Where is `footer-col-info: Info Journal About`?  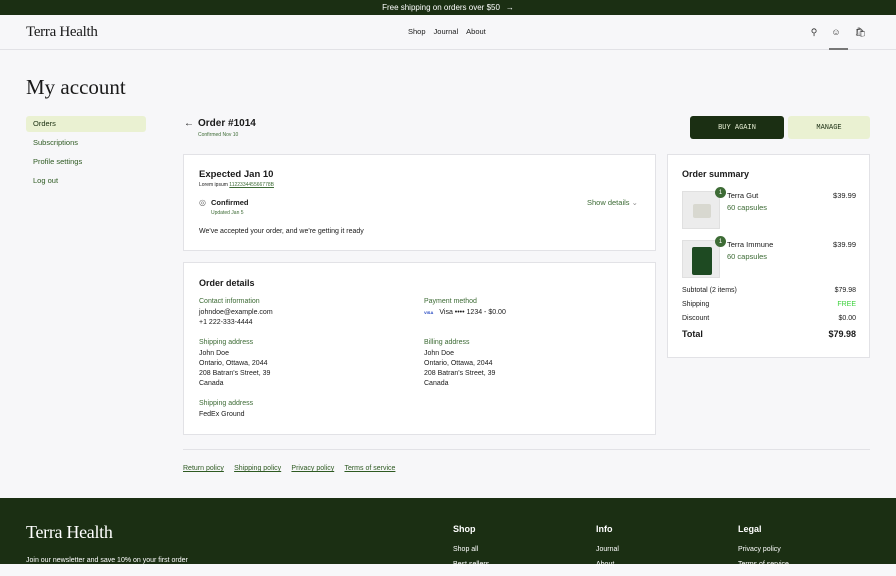 footer-col-info: Info Journal About is located at coordinates (607, 550).